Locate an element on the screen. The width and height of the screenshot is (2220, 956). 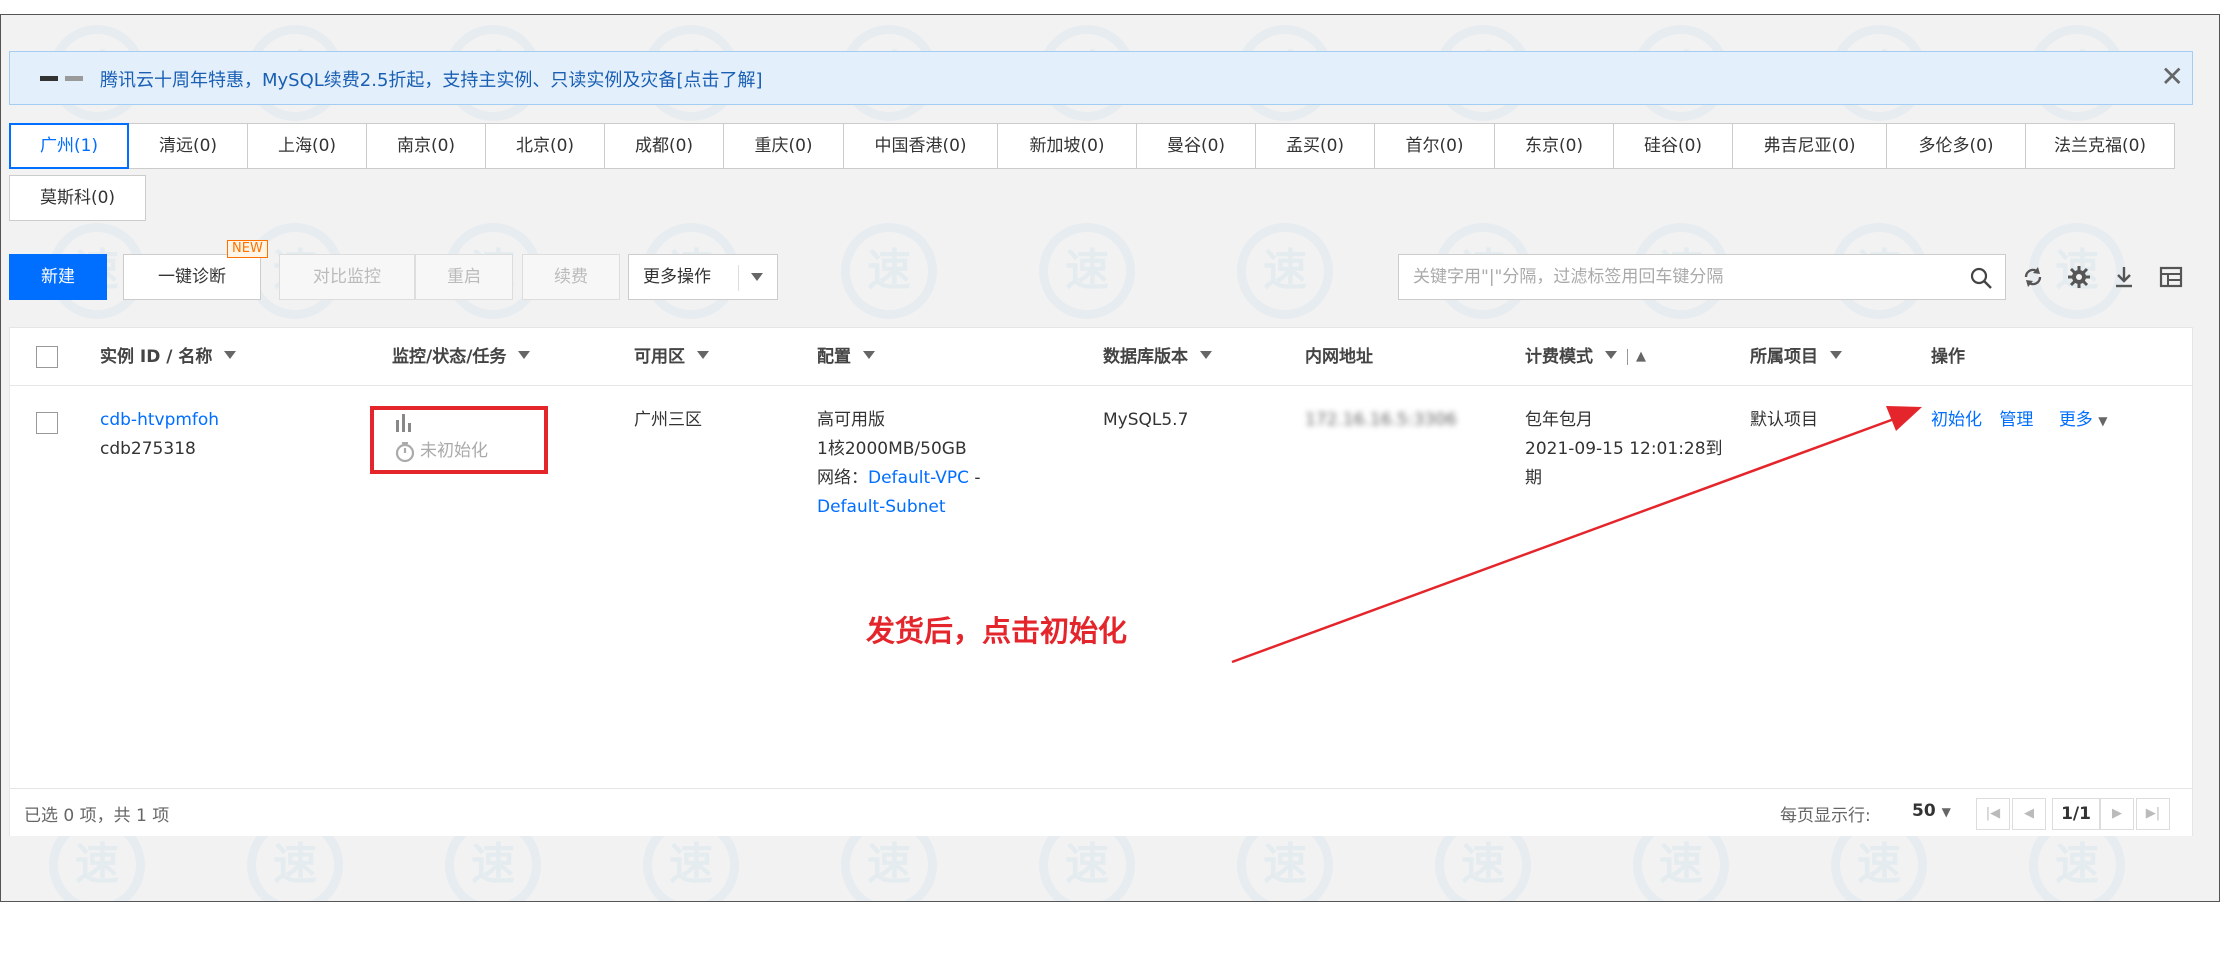
ops-cell: 初始化 管理 更多 ▼ is located at coordinates (2019, 421).